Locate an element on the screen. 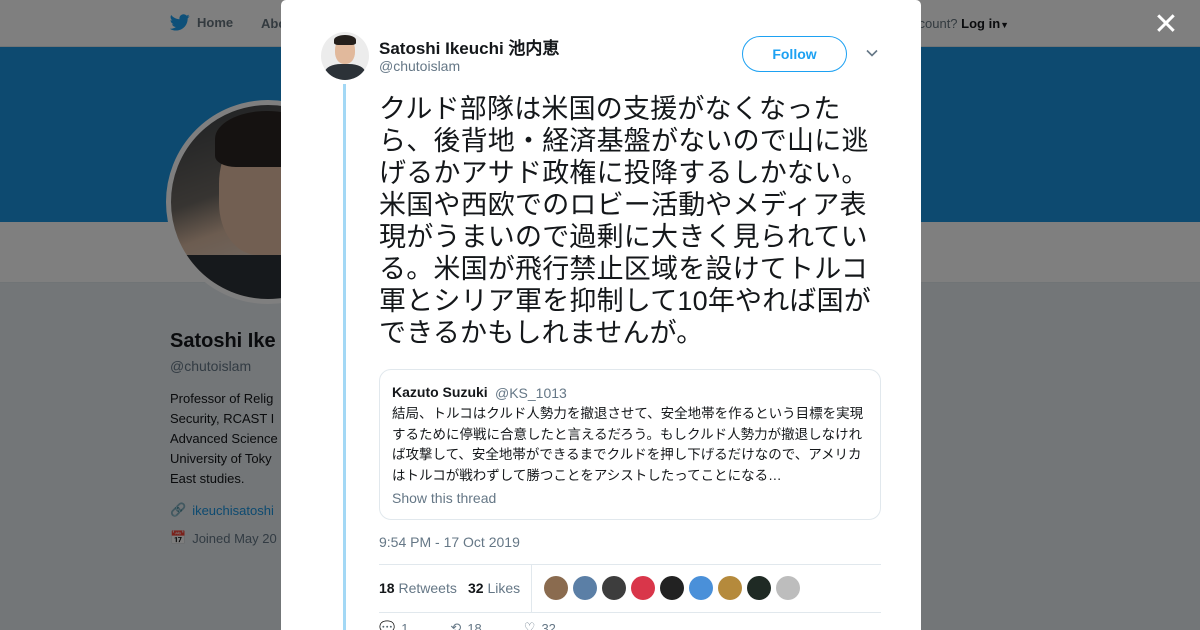  tweet-stats: 18 Retweets 32 Likes is located at coordinates (630, 588).